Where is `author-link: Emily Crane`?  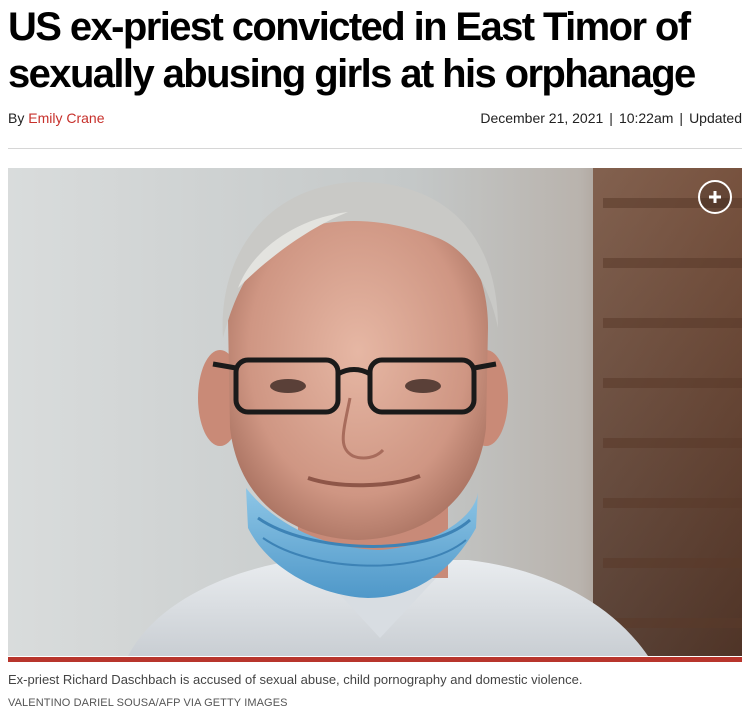 author-link: Emily Crane is located at coordinates (66, 118).